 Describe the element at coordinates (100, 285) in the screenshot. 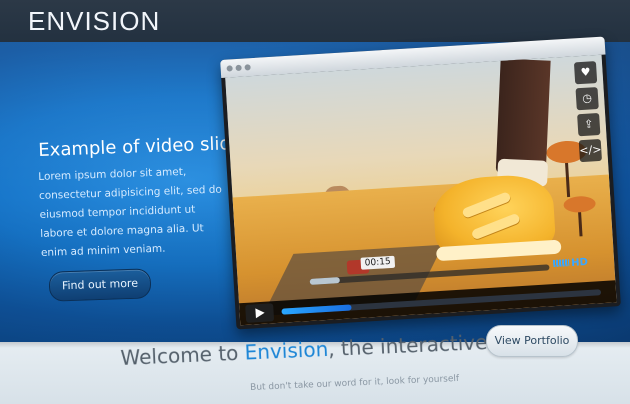

I see `find-out-more-button: Find out more` at that location.